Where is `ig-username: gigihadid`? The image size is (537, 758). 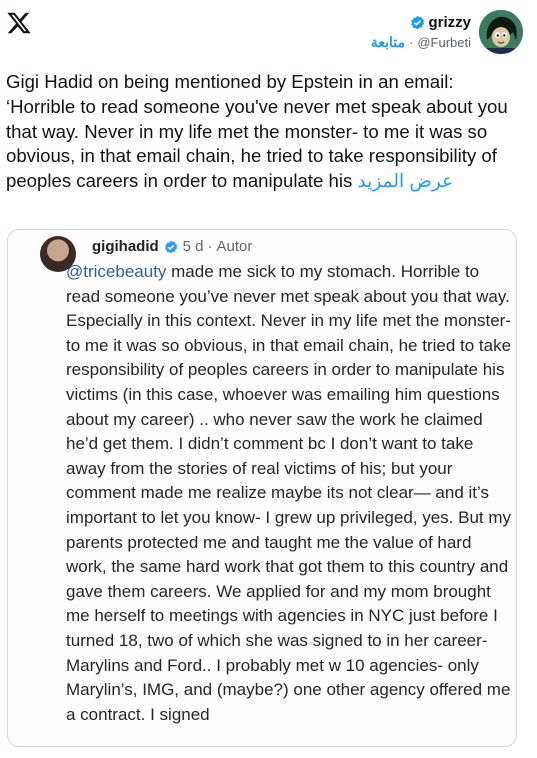
ig-username: gigihadid is located at coordinates (125, 246).